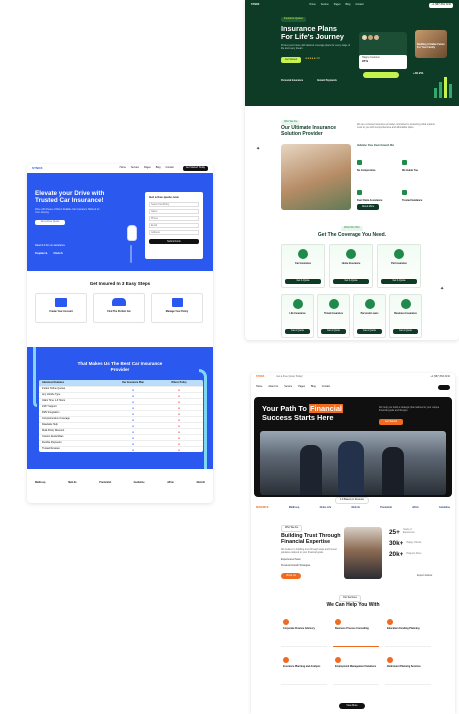 Image resolution: width=459 pixels, height=714 pixels. I want to click on feature-name: Claim Time 1-3 Hours, so click(54, 401).